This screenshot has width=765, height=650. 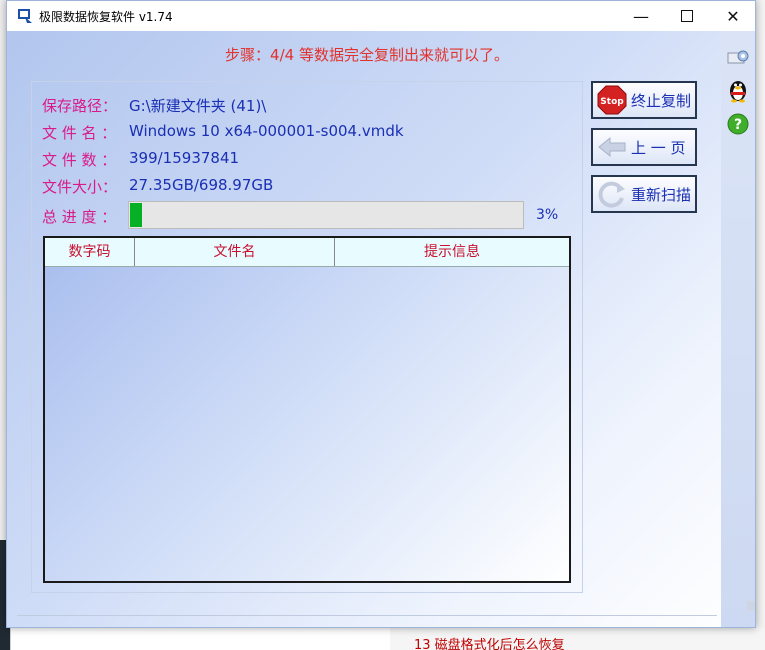 I want to click on file-name-label: 文 件 名 ：, so click(x=79, y=133).